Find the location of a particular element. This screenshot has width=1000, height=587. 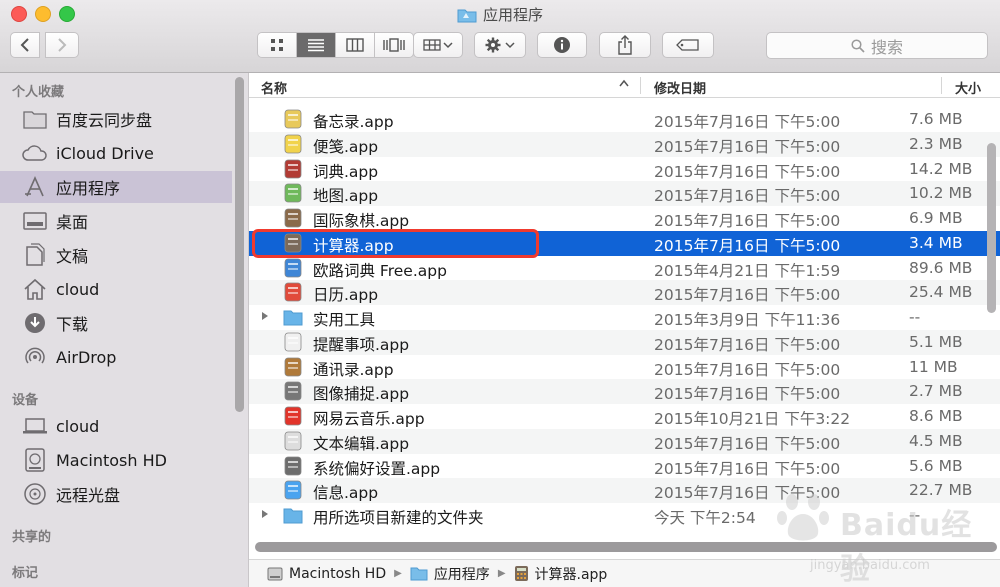

file-size: 6.9 MB is located at coordinates (936, 218).